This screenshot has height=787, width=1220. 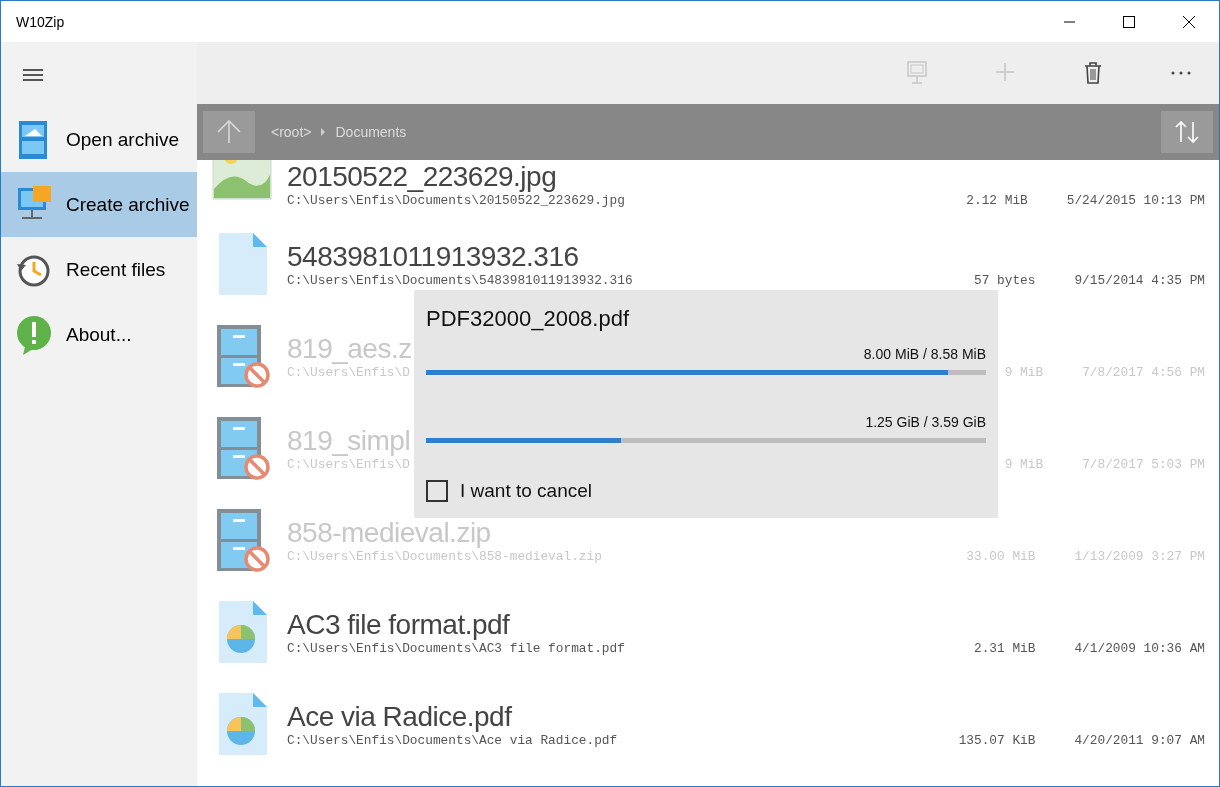 I want to click on close-icon, so click(x=1189, y=21).